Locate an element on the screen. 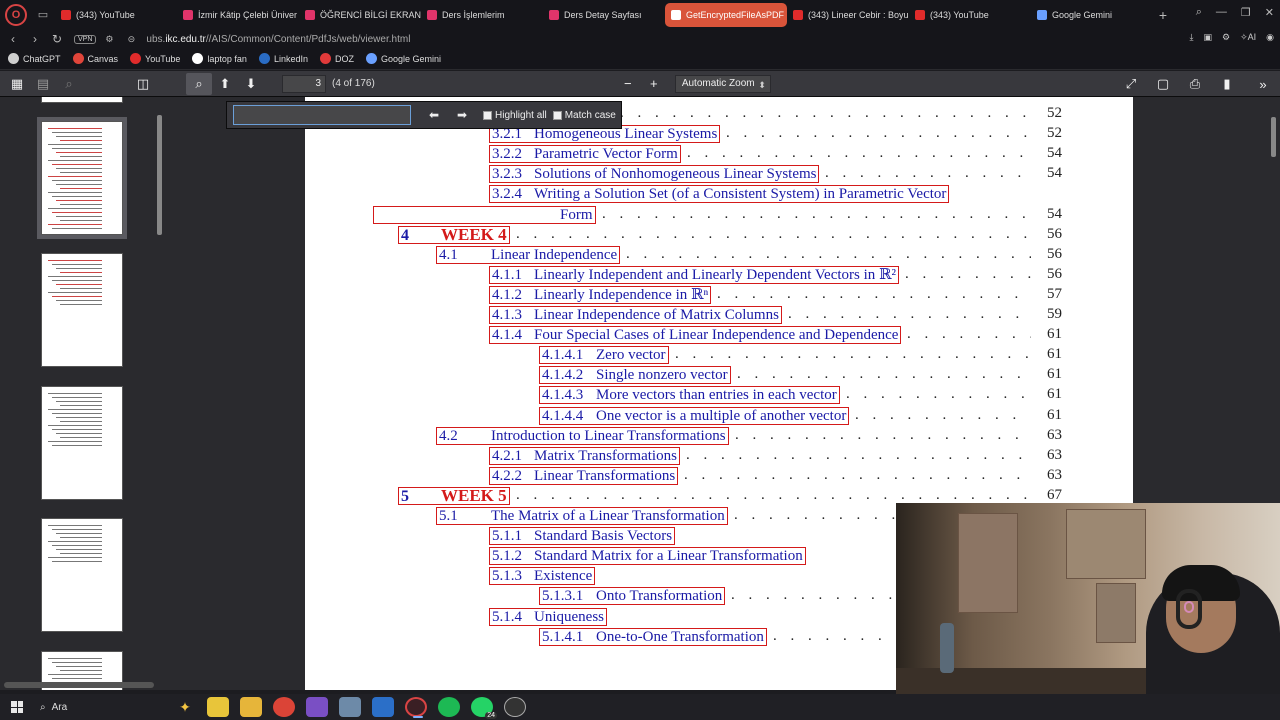 The image size is (1280, 720). profile-icon: ◉ is located at coordinates (1270, 37).